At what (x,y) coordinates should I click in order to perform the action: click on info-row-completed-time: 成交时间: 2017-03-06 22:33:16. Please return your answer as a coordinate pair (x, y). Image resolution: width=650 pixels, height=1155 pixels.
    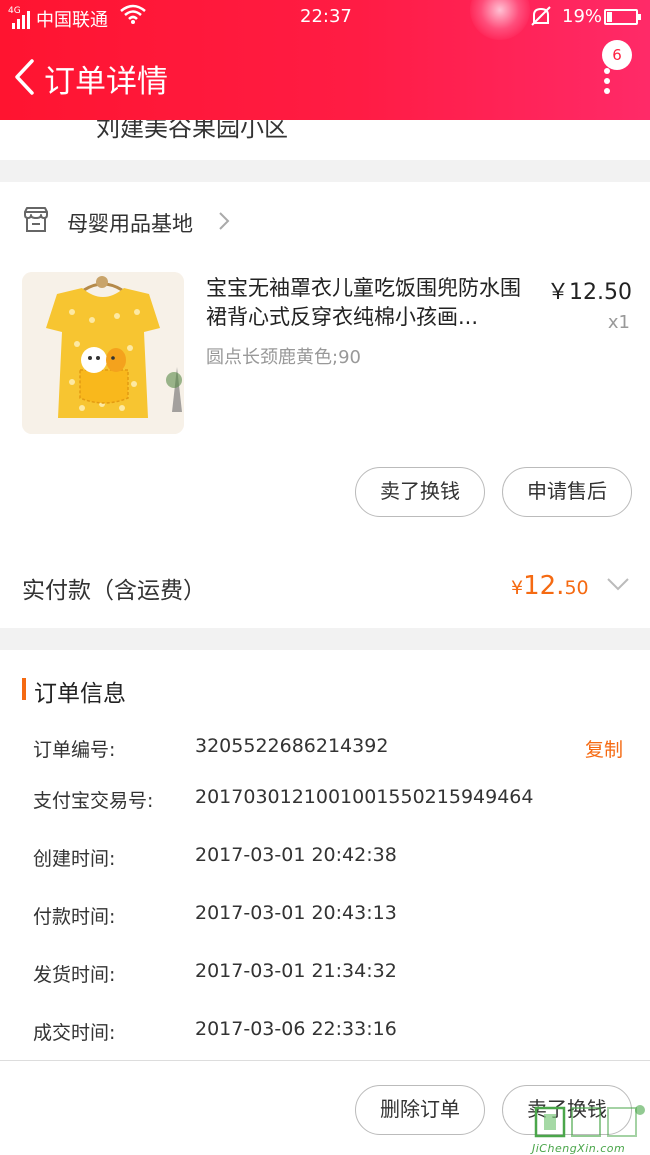
    Looking at the image, I should click on (325, 1033).